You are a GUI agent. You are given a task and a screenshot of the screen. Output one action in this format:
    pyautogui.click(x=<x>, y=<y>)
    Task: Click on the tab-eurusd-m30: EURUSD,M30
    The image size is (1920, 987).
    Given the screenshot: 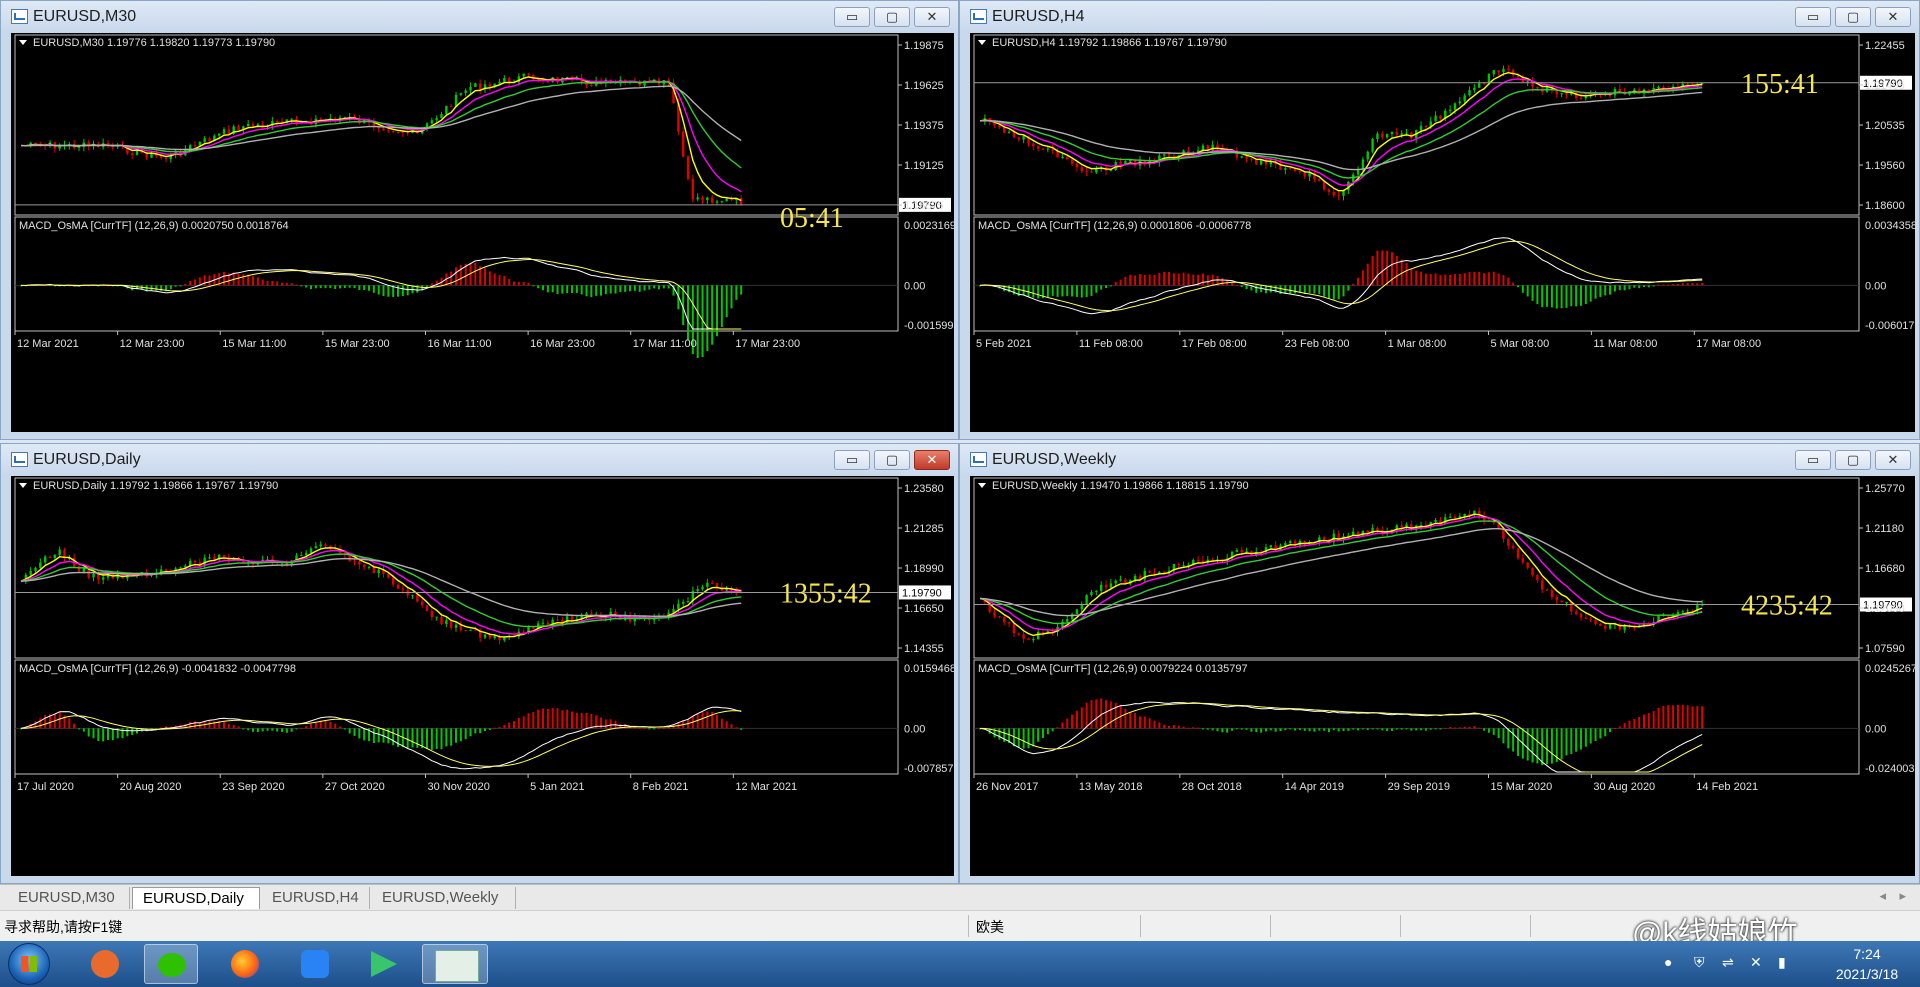 What is the action you would take?
    pyautogui.click(x=69, y=898)
    